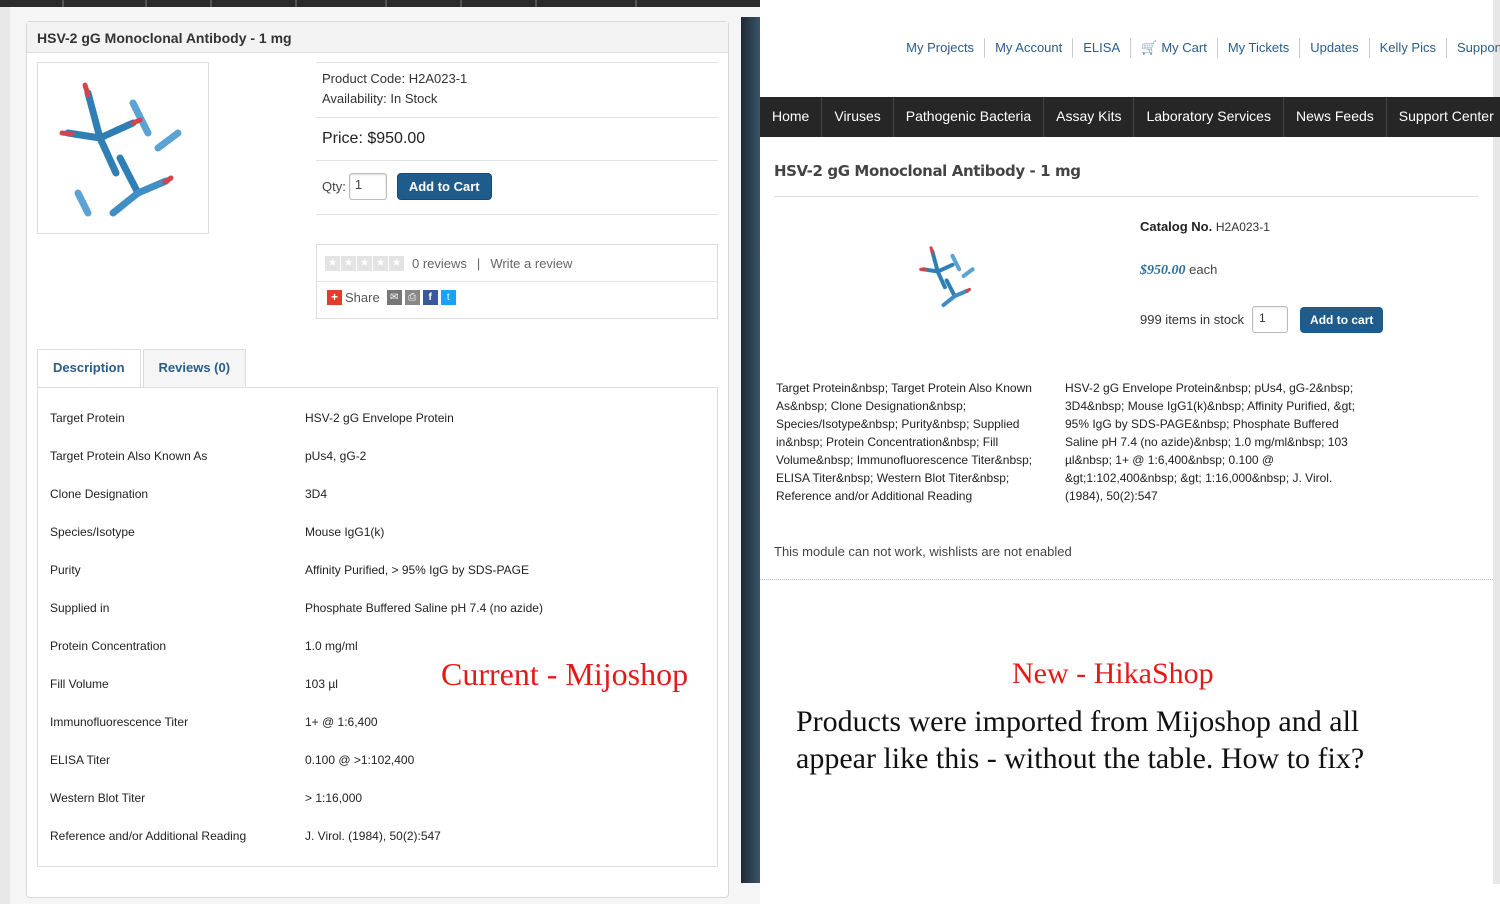 The height and width of the screenshot is (904, 1500). What do you see at coordinates (394, 297) in the screenshot?
I see `email-icon: ✉` at bounding box center [394, 297].